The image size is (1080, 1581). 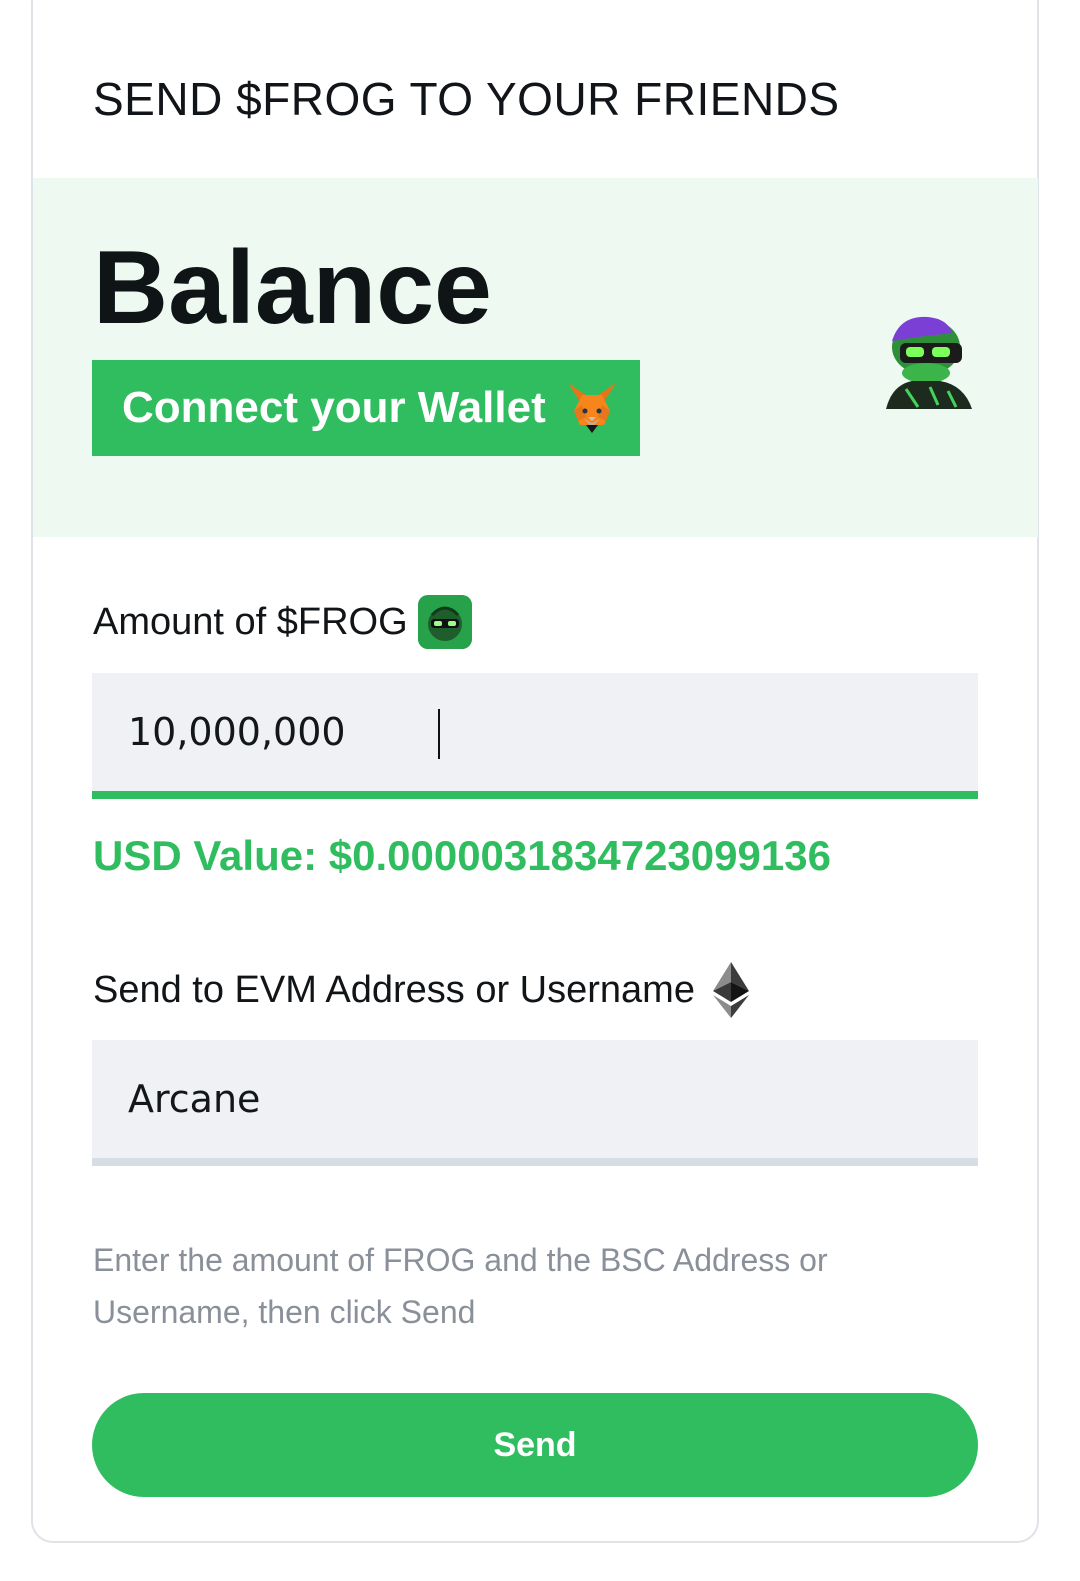 What do you see at coordinates (334, 407) in the screenshot?
I see `connect-wallet-label: Connect your Wallet` at bounding box center [334, 407].